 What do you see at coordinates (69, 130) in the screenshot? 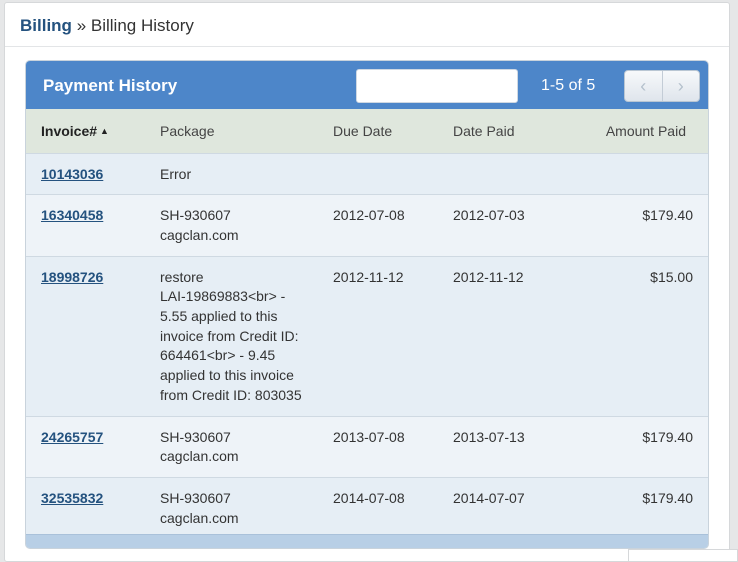
I see `column-header-label: Invoice#` at bounding box center [69, 130].